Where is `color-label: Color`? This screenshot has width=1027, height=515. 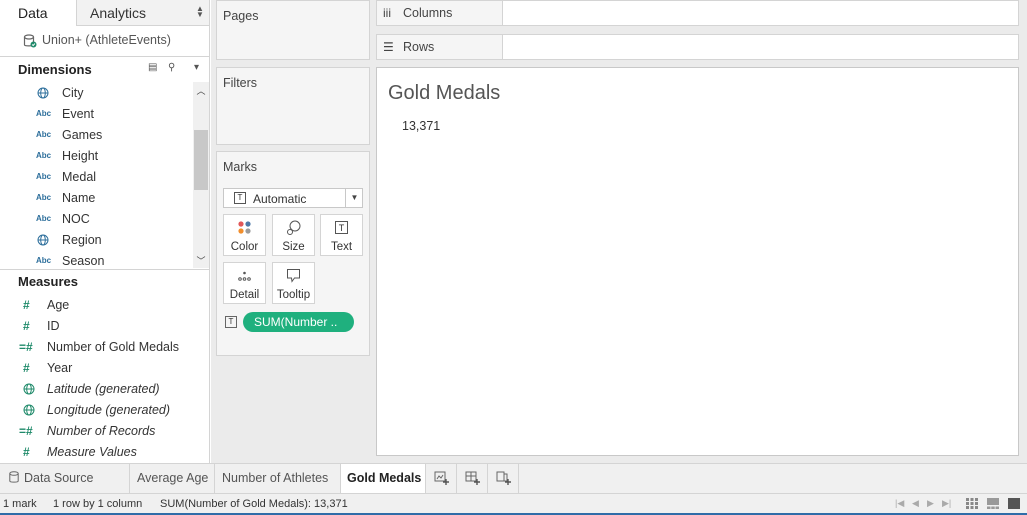 color-label: Color is located at coordinates (244, 247).